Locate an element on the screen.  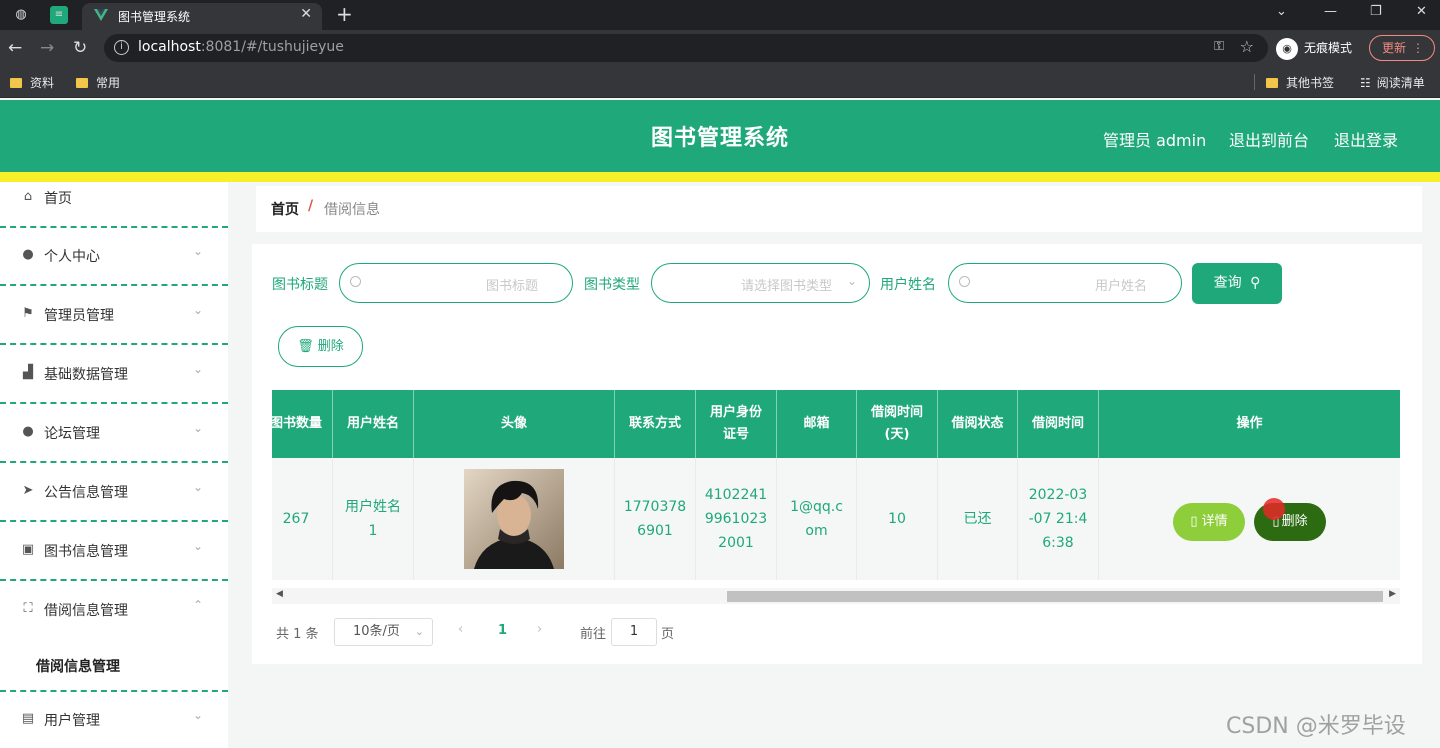
globe-icon: ◍ is located at coordinates (21, 15).